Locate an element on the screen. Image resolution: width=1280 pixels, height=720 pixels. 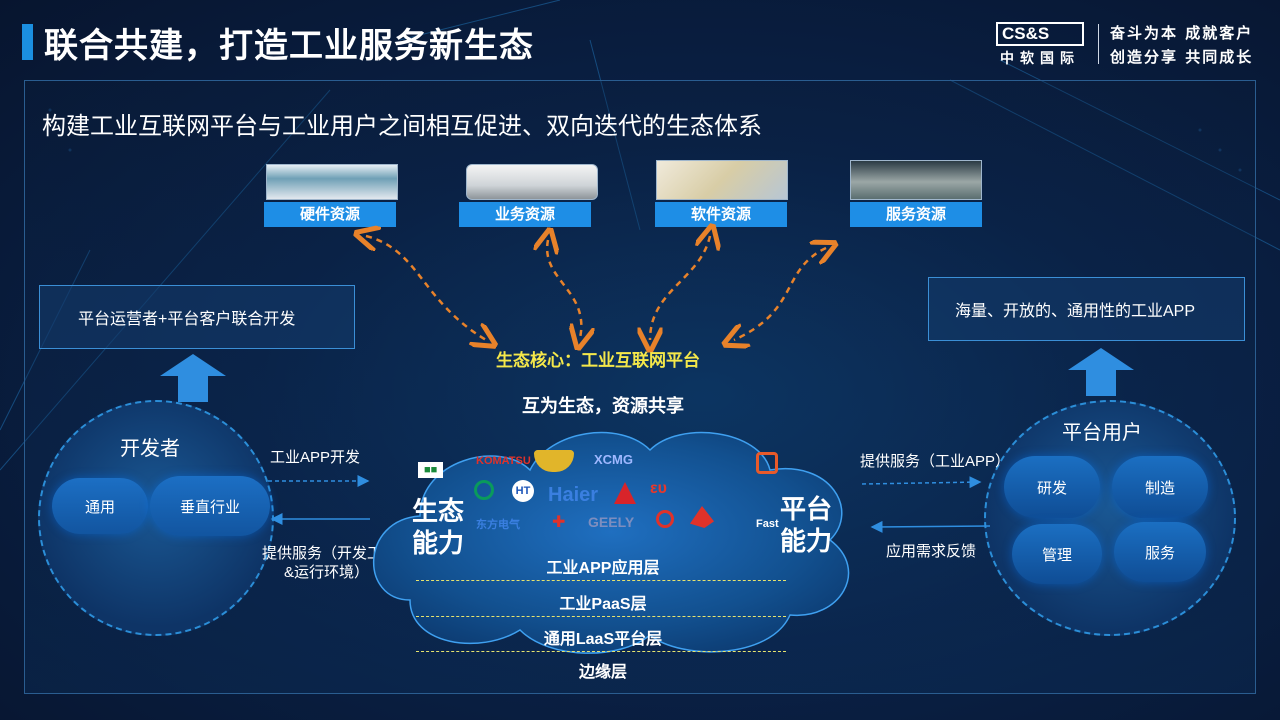
partner-logo-ht: HT is located at coordinates (523, 491).